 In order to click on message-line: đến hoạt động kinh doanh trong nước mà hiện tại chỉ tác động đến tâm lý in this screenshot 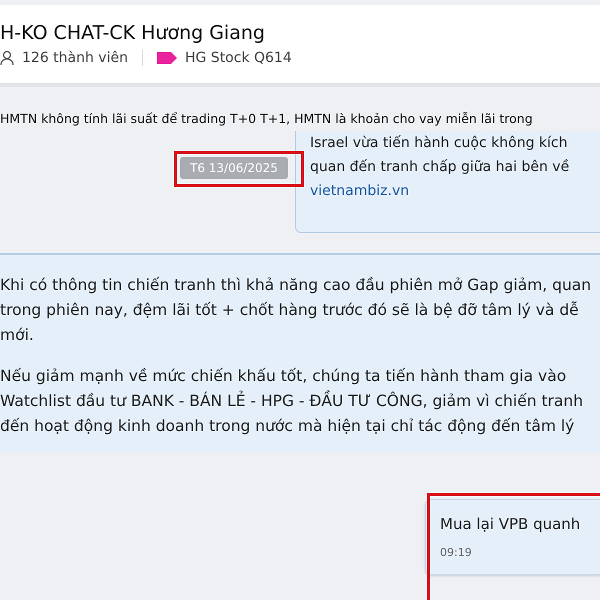, I will do `click(288, 426)`.